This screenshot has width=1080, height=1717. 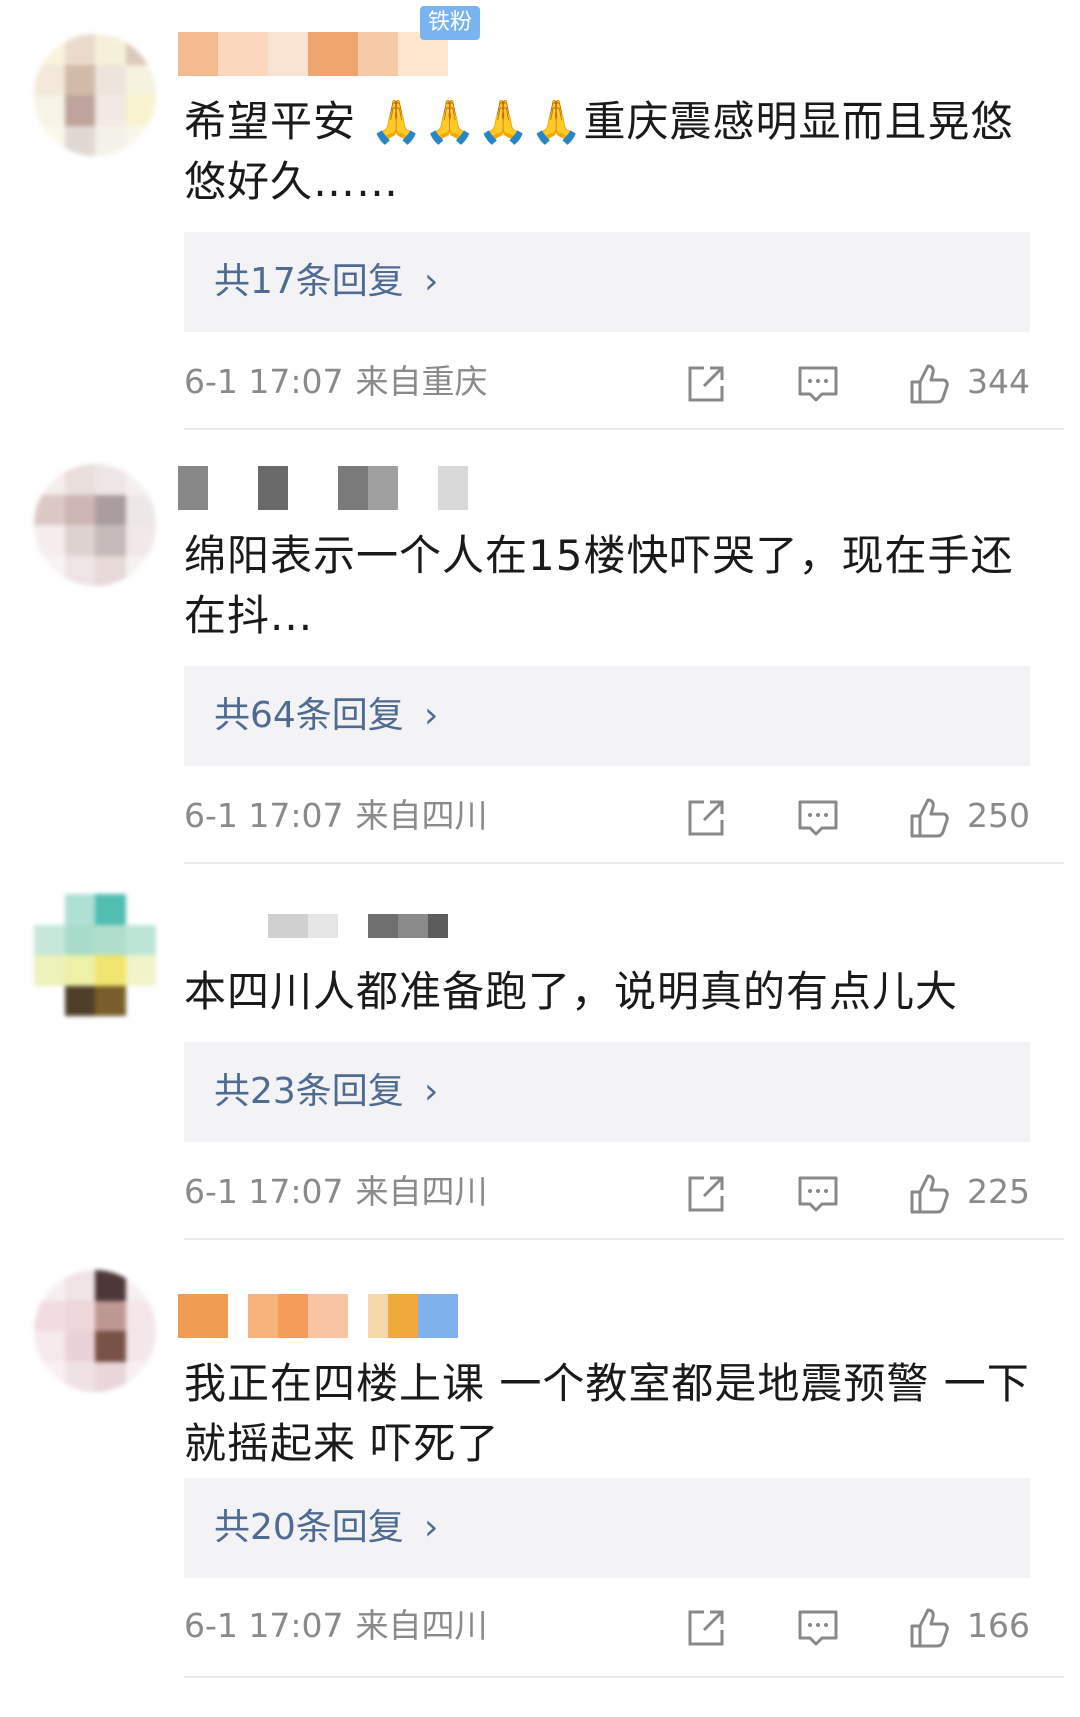 What do you see at coordinates (336, 381) in the screenshot?
I see `timestamp: 6-1 17:07 来自重庆` at bounding box center [336, 381].